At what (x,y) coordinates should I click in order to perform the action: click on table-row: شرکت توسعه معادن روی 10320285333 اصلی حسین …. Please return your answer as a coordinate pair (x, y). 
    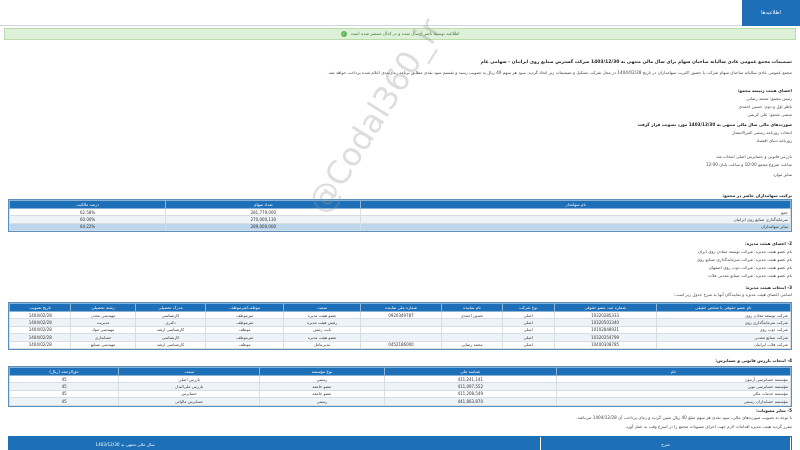
    Looking at the image, I should click on (400, 315).